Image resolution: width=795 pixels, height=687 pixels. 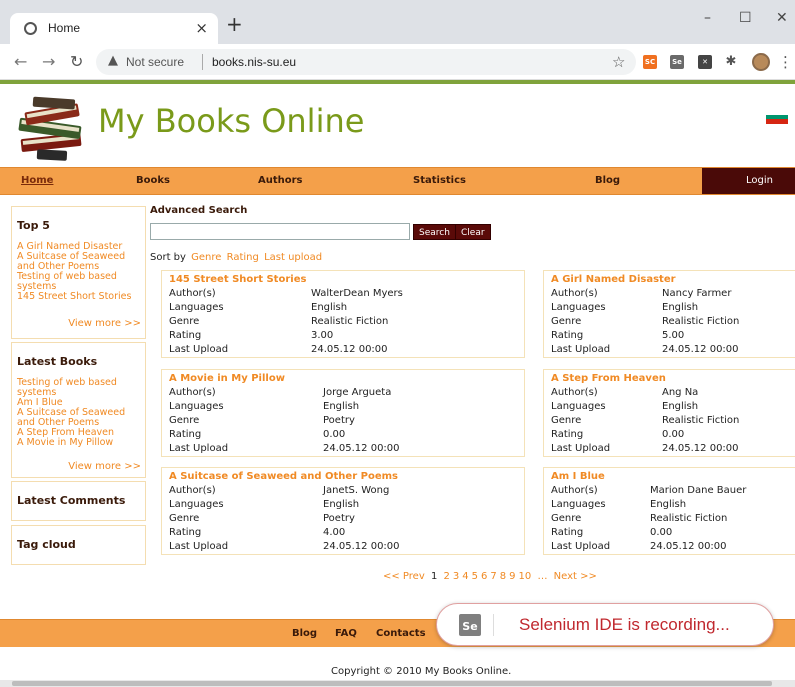 What do you see at coordinates (707, 18) in the screenshot?
I see `minimize-button: –` at bounding box center [707, 18].